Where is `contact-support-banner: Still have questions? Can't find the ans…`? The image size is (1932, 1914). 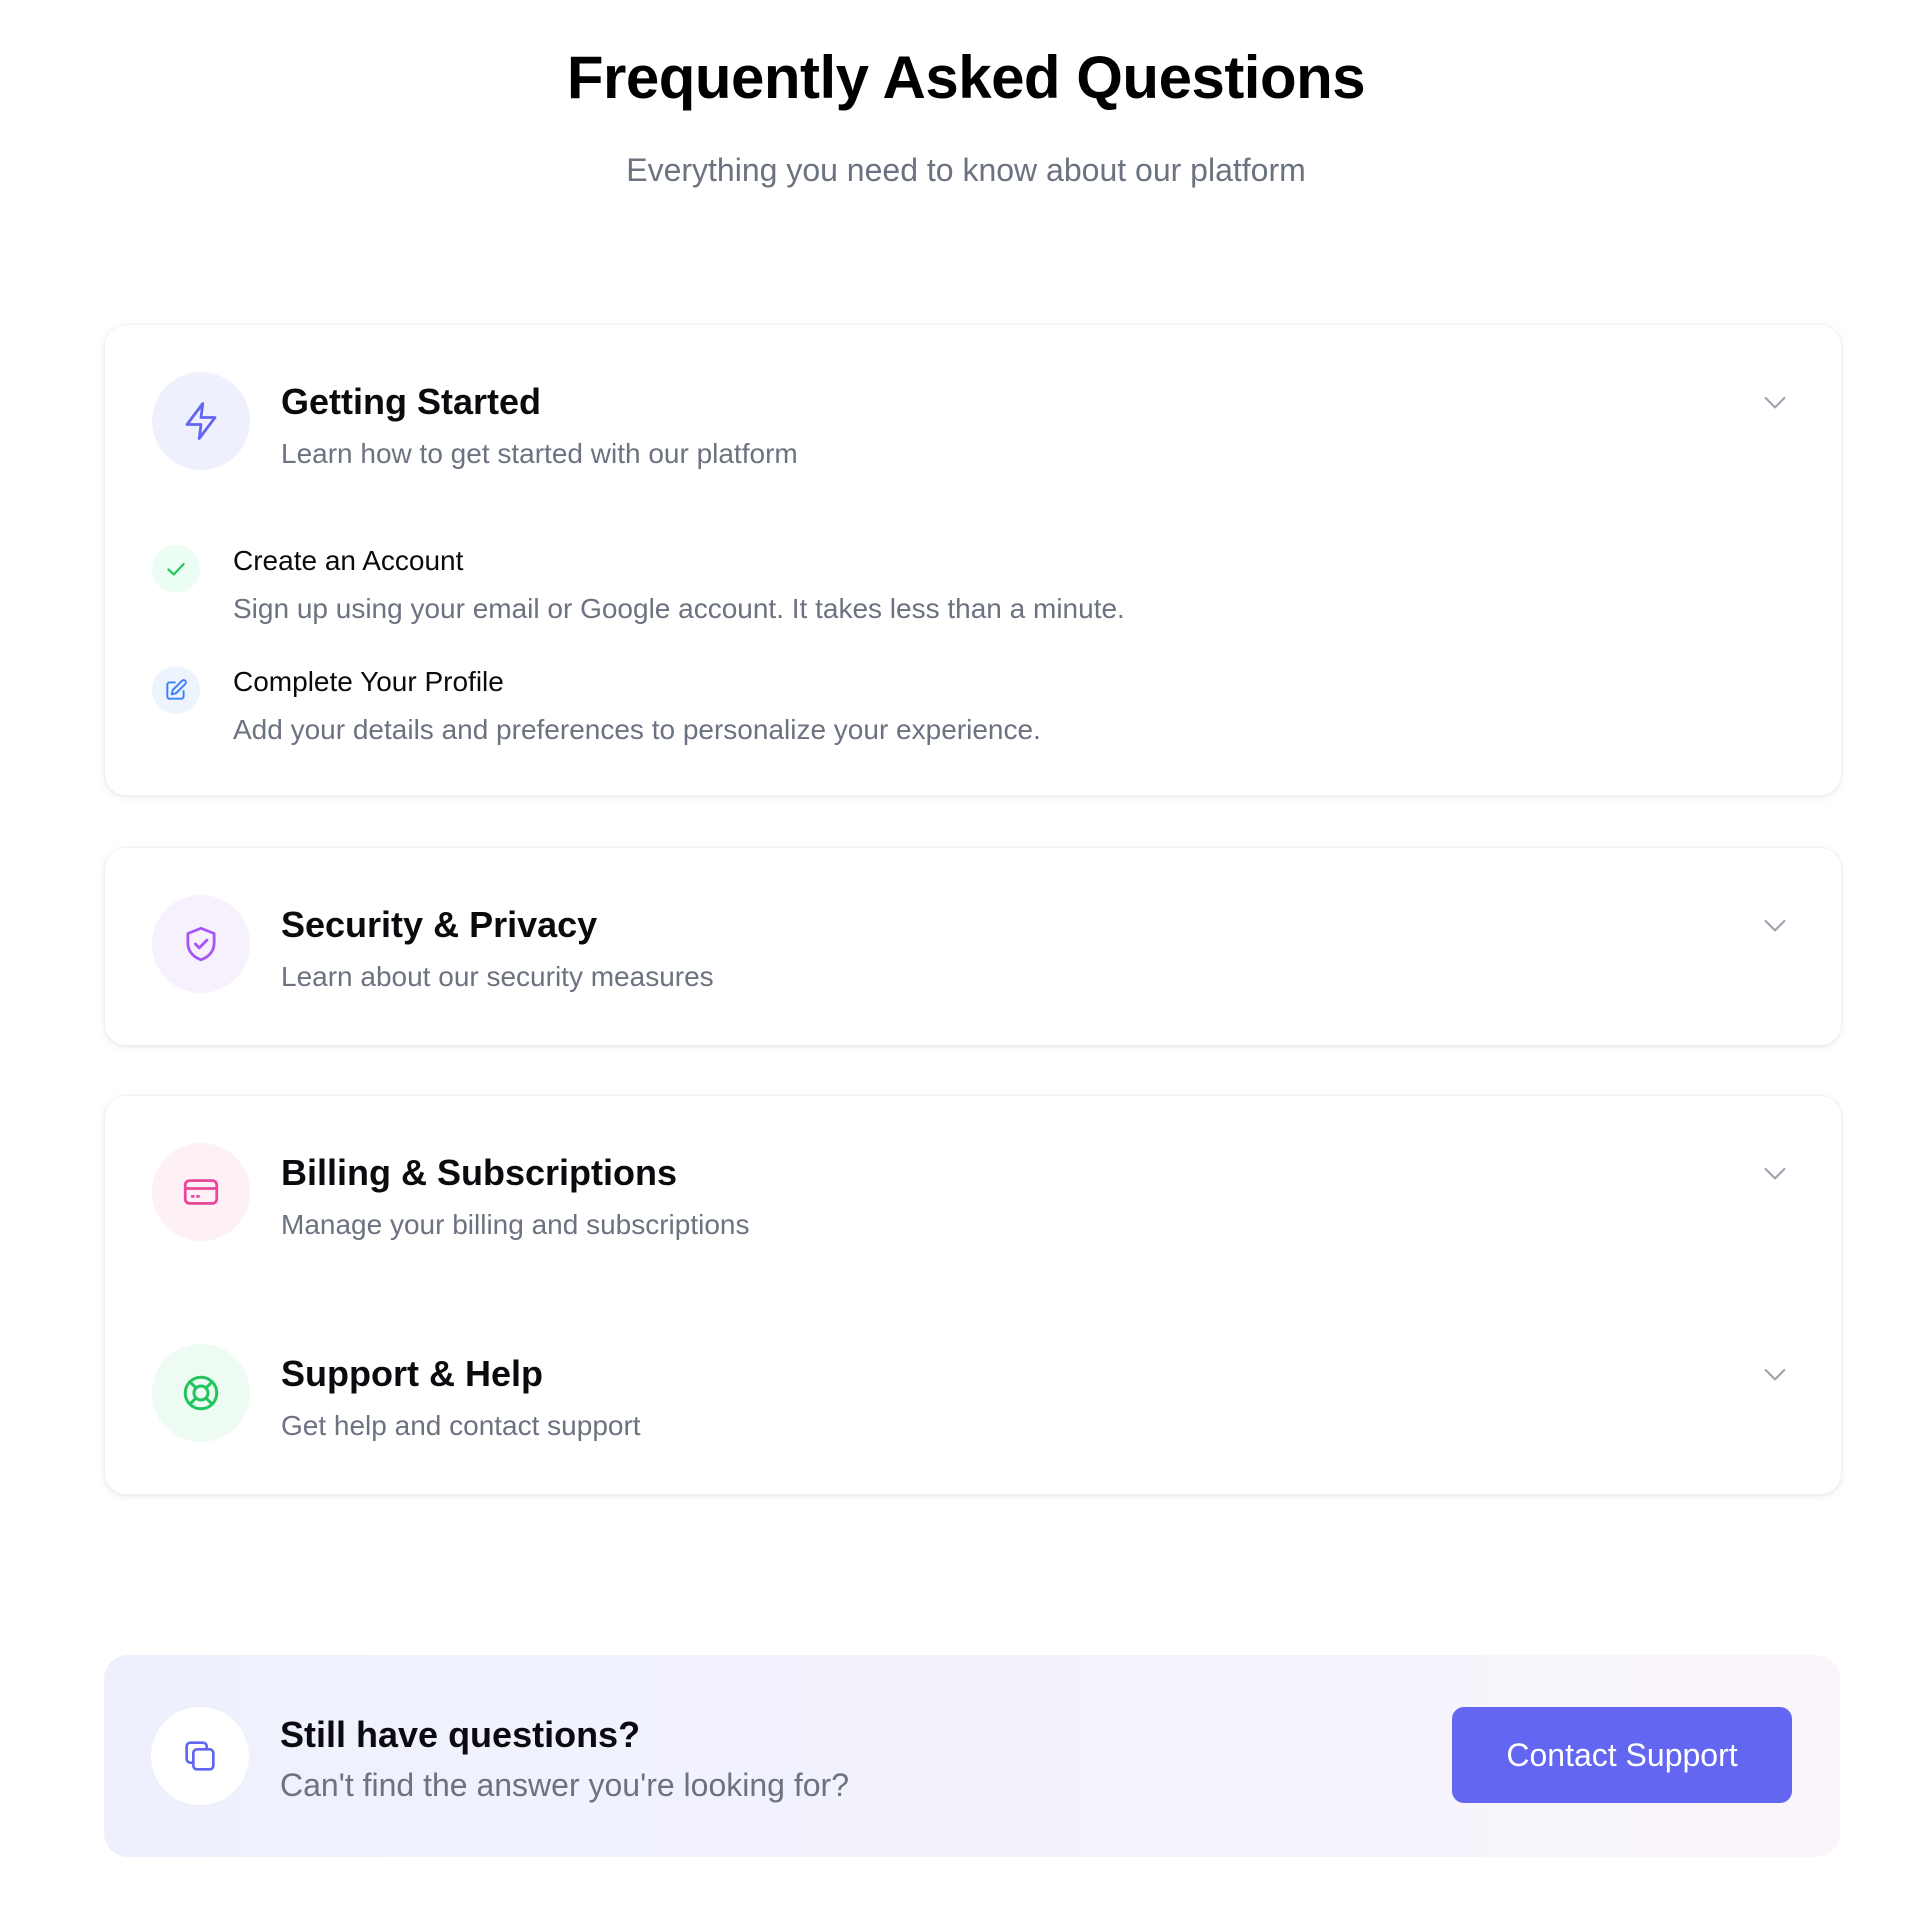
contact-support-banner: Still have questions? Can't find the ans… is located at coordinates (972, 1756).